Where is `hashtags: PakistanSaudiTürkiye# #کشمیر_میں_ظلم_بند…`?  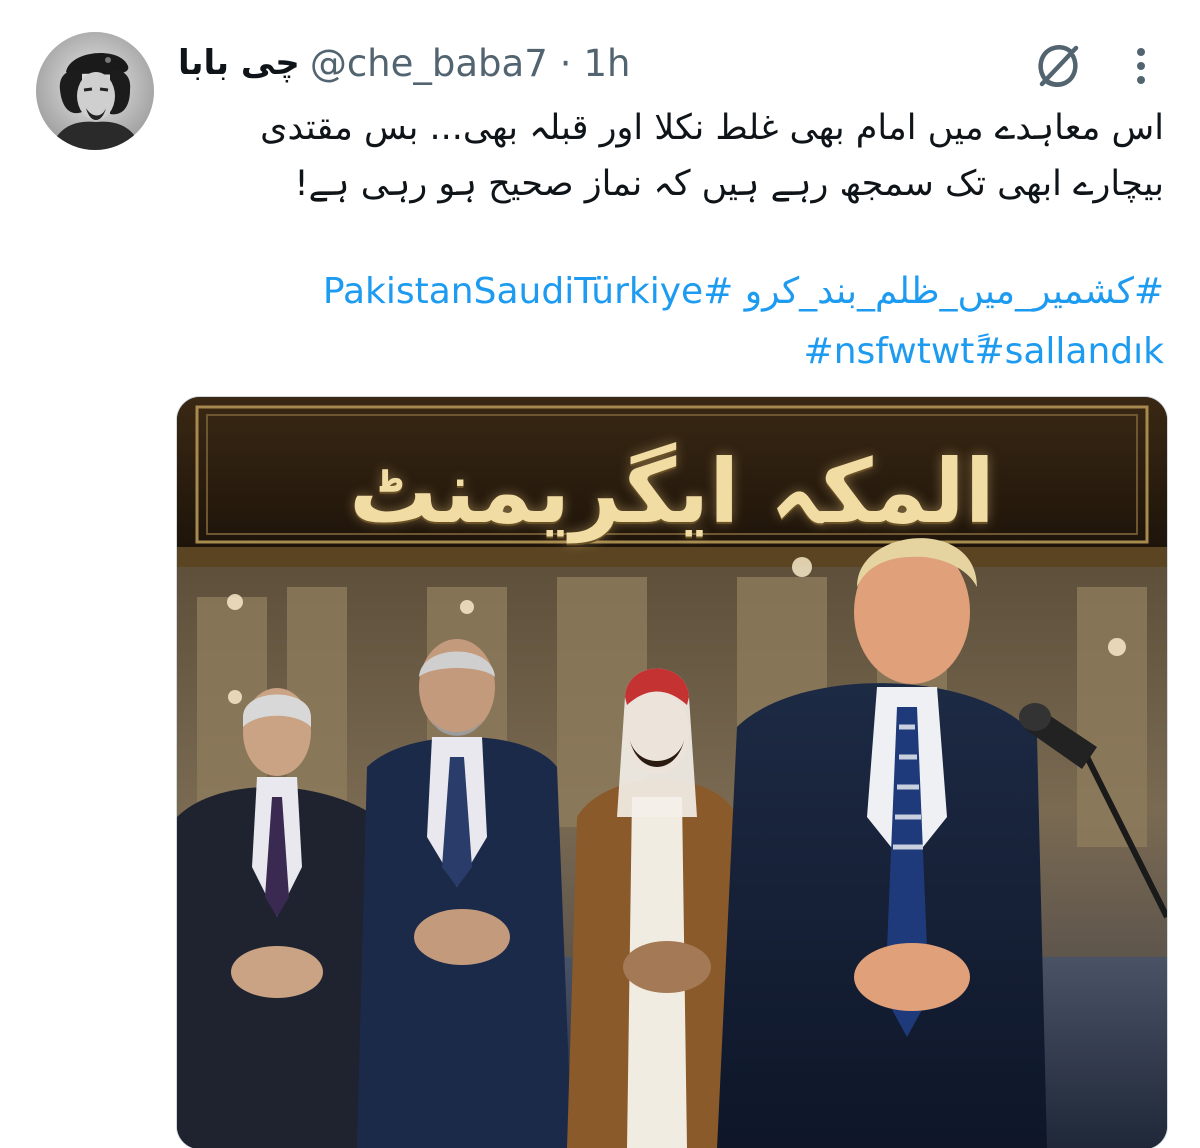
hashtags: PakistanSaudiTürkiye# #کشمیر_میں_ظلم_بند… is located at coordinates (664, 322).